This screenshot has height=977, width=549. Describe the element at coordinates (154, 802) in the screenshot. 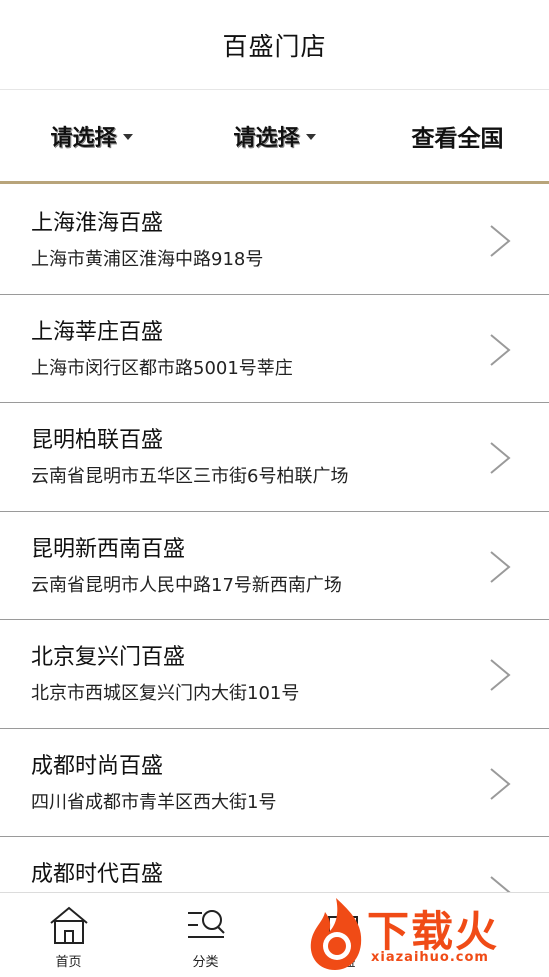

I see `store-address: 四川省成都市青羊区西大街1号` at that location.